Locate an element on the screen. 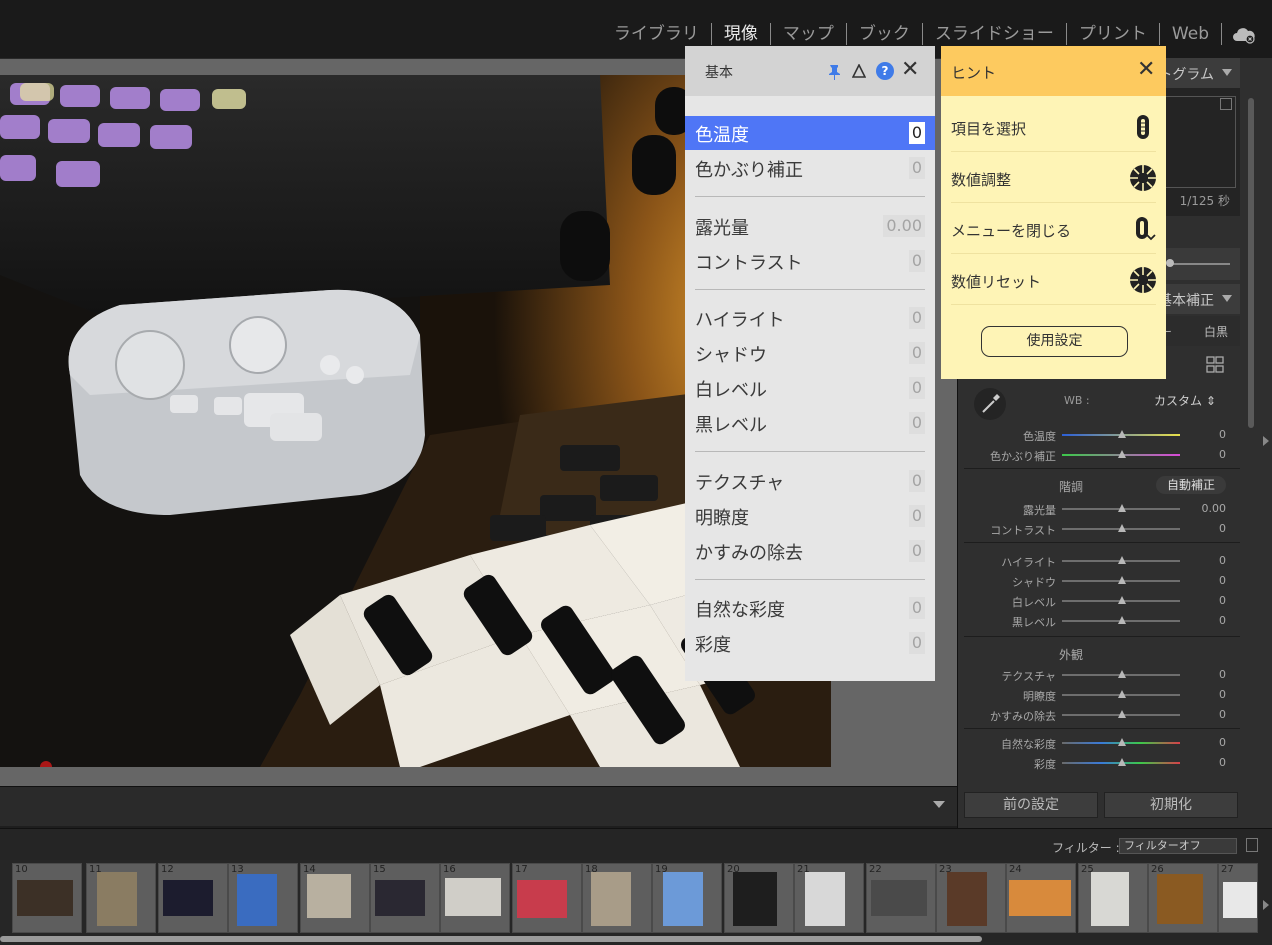 The image size is (1272, 945). slider-saturation: 彩度 0 is located at coordinates (1102, 762).